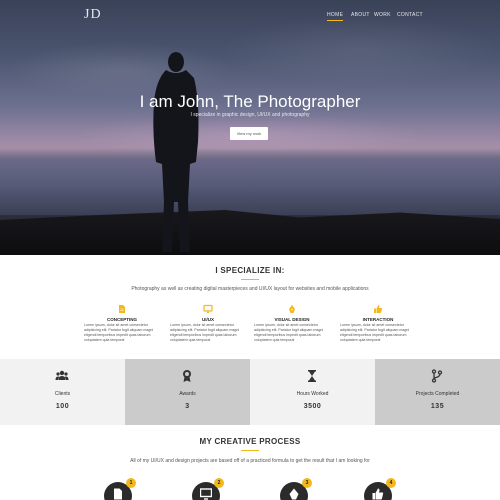  I want to click on stat-clients: Clients 100, so click(62, 392).